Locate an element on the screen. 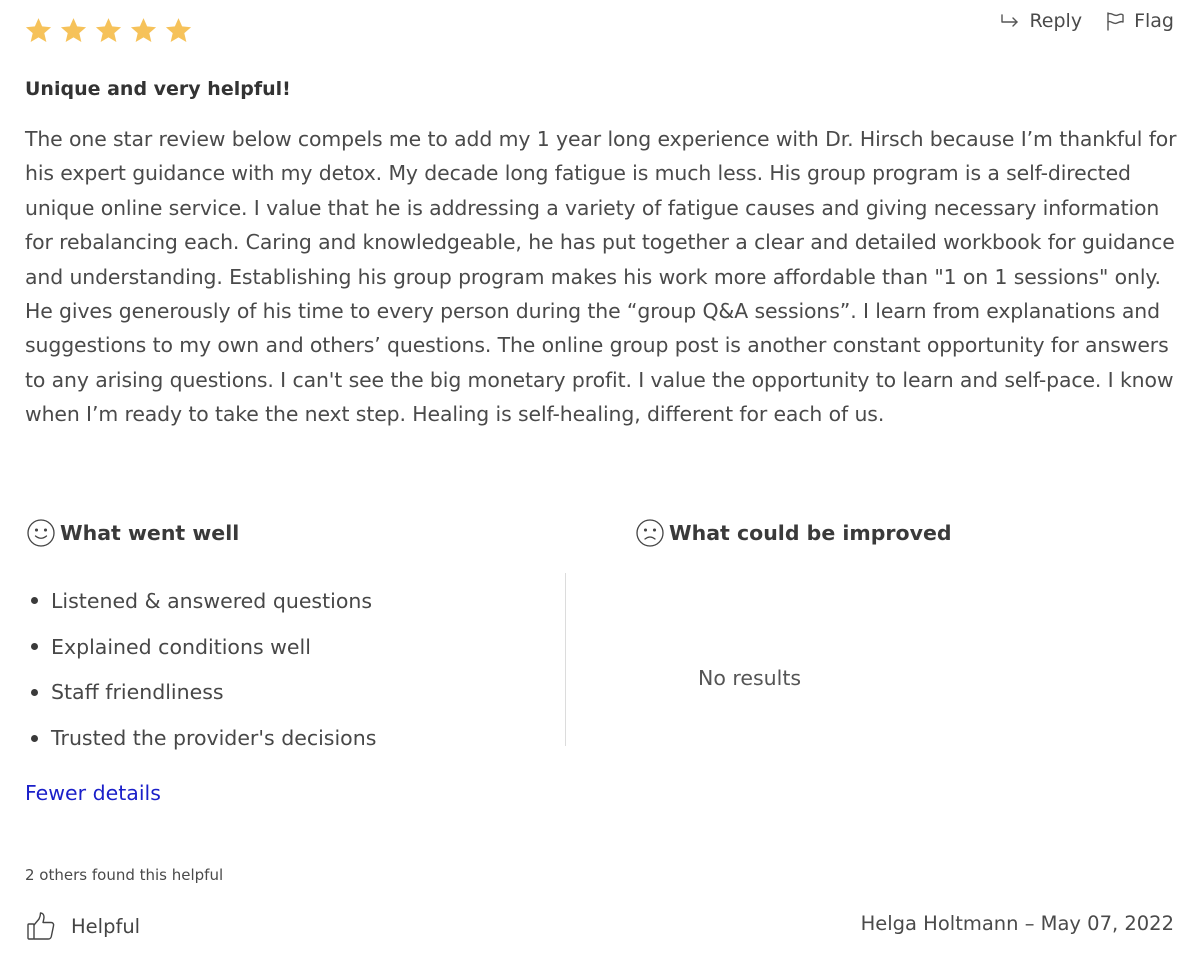 Image resolution: width=1200 pixels, height=970 pixels. could-improve-heading: What could be improved is located at coordinates (793, 533).